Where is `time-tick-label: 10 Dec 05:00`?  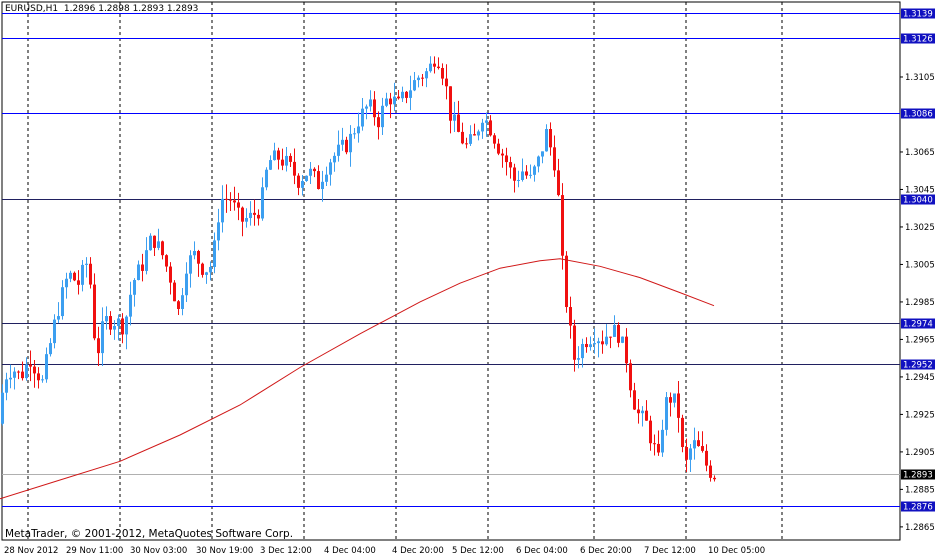
time-tick-label: 10 Dec 05:00 is located at coordinates (736, 551).